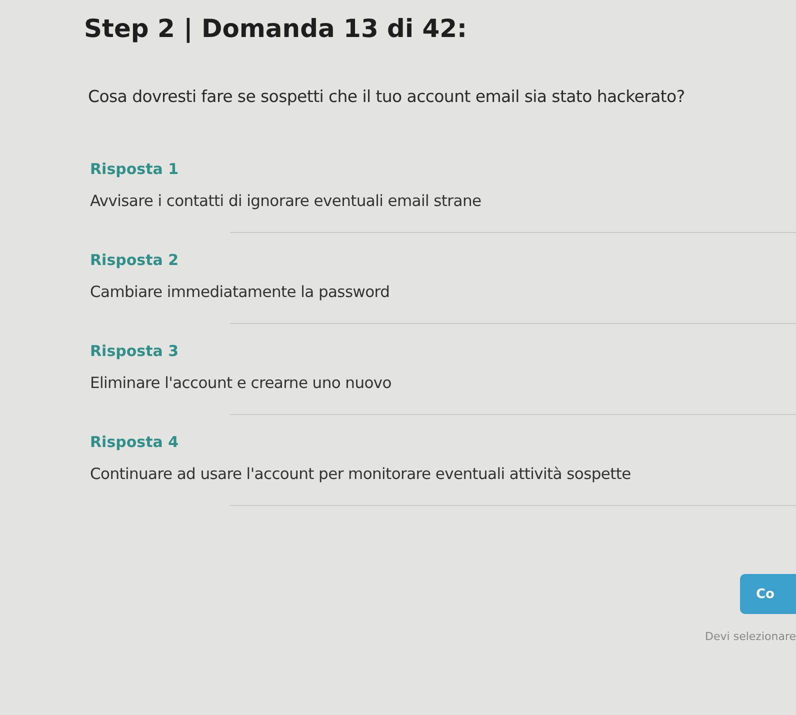 Image resolution: width=796 pixels, height=715 pixels. What do you see at coordinates (135, 169) in the screenshot?
I see `answer-label: Risposta 1` at bounding box center [135, 169].